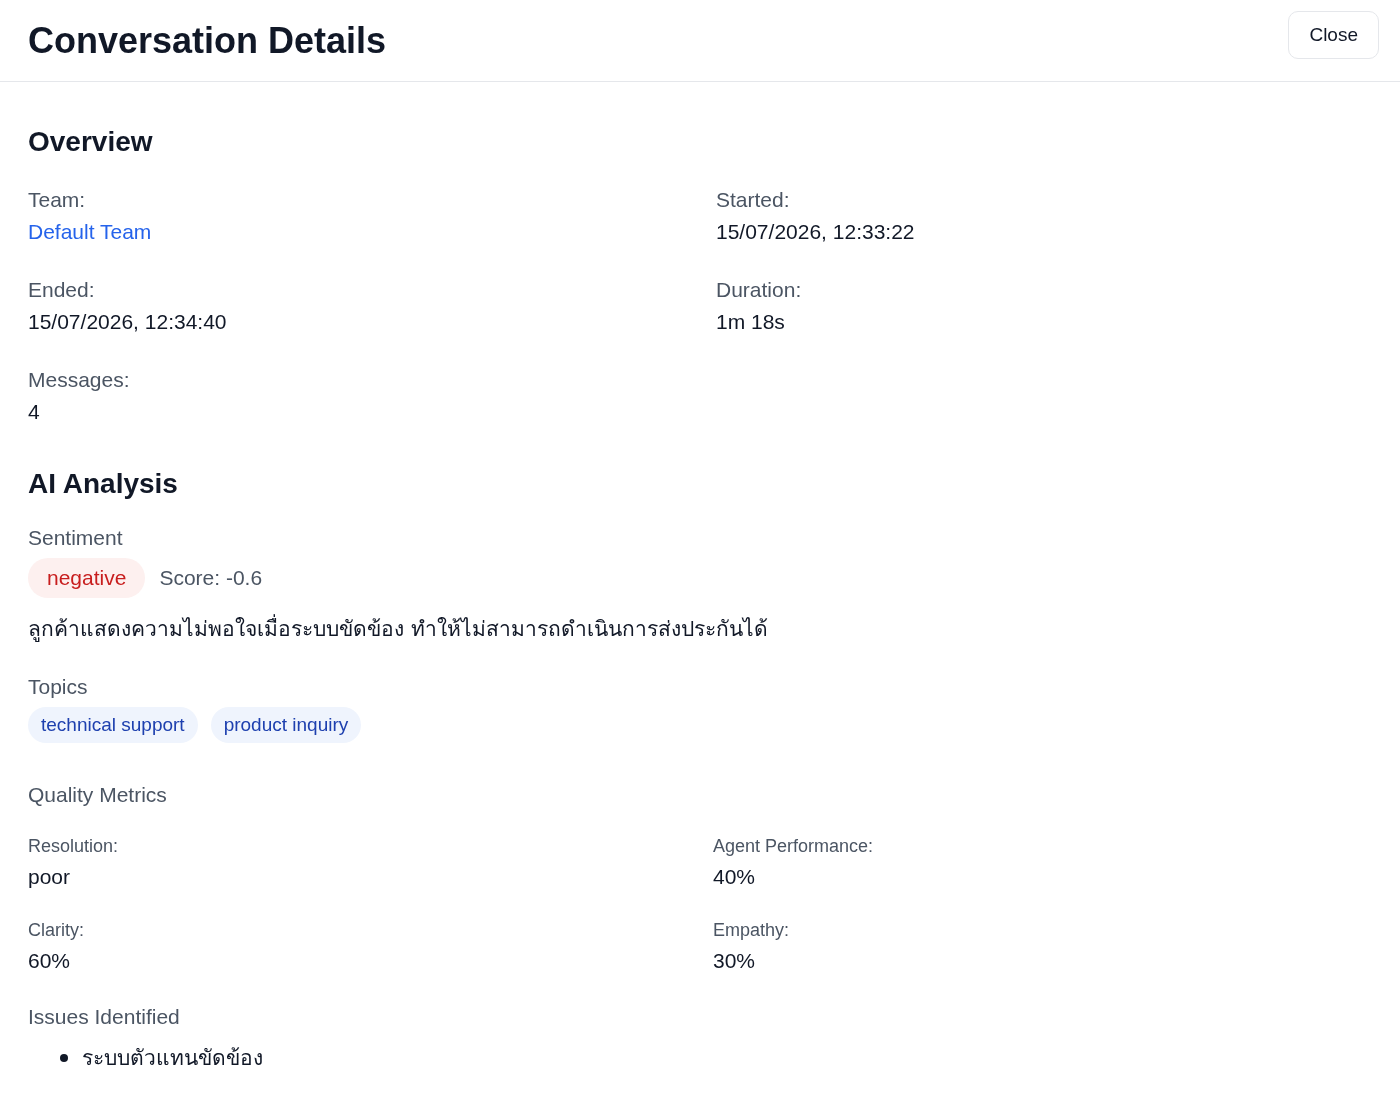 The height and width of the screenshot is (1103, 1400). I want to click on topic-tag: technical support, so click(113, 725).